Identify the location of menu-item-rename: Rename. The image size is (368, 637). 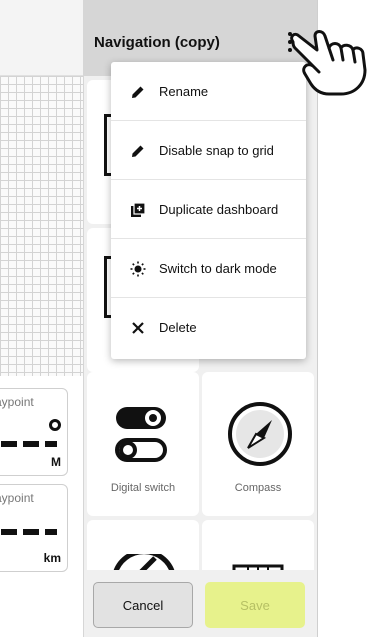
(208, 91).